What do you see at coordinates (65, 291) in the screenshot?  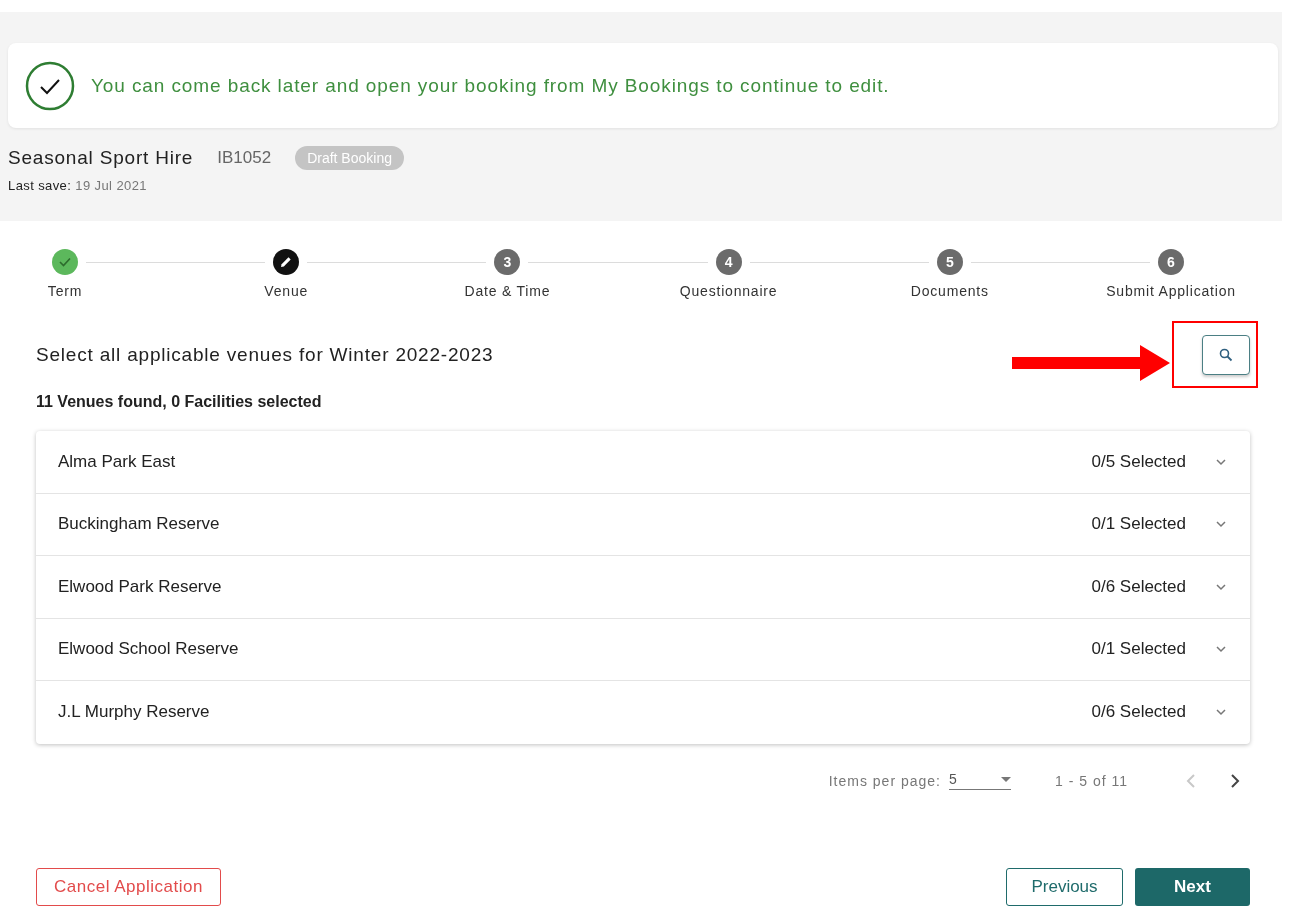 I see `step-label: Term` at bounding box center [65, 291].